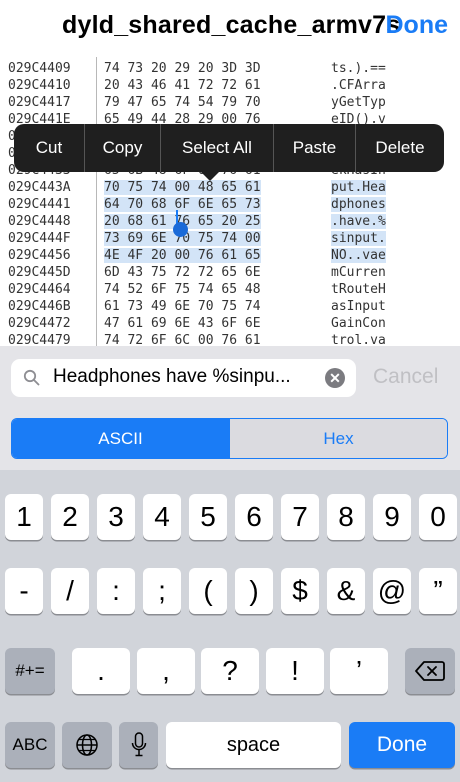  What do you see at coordinates (162, 517) in the screenshot?
I see `key-4: 4` at bounding box center [162, 517].